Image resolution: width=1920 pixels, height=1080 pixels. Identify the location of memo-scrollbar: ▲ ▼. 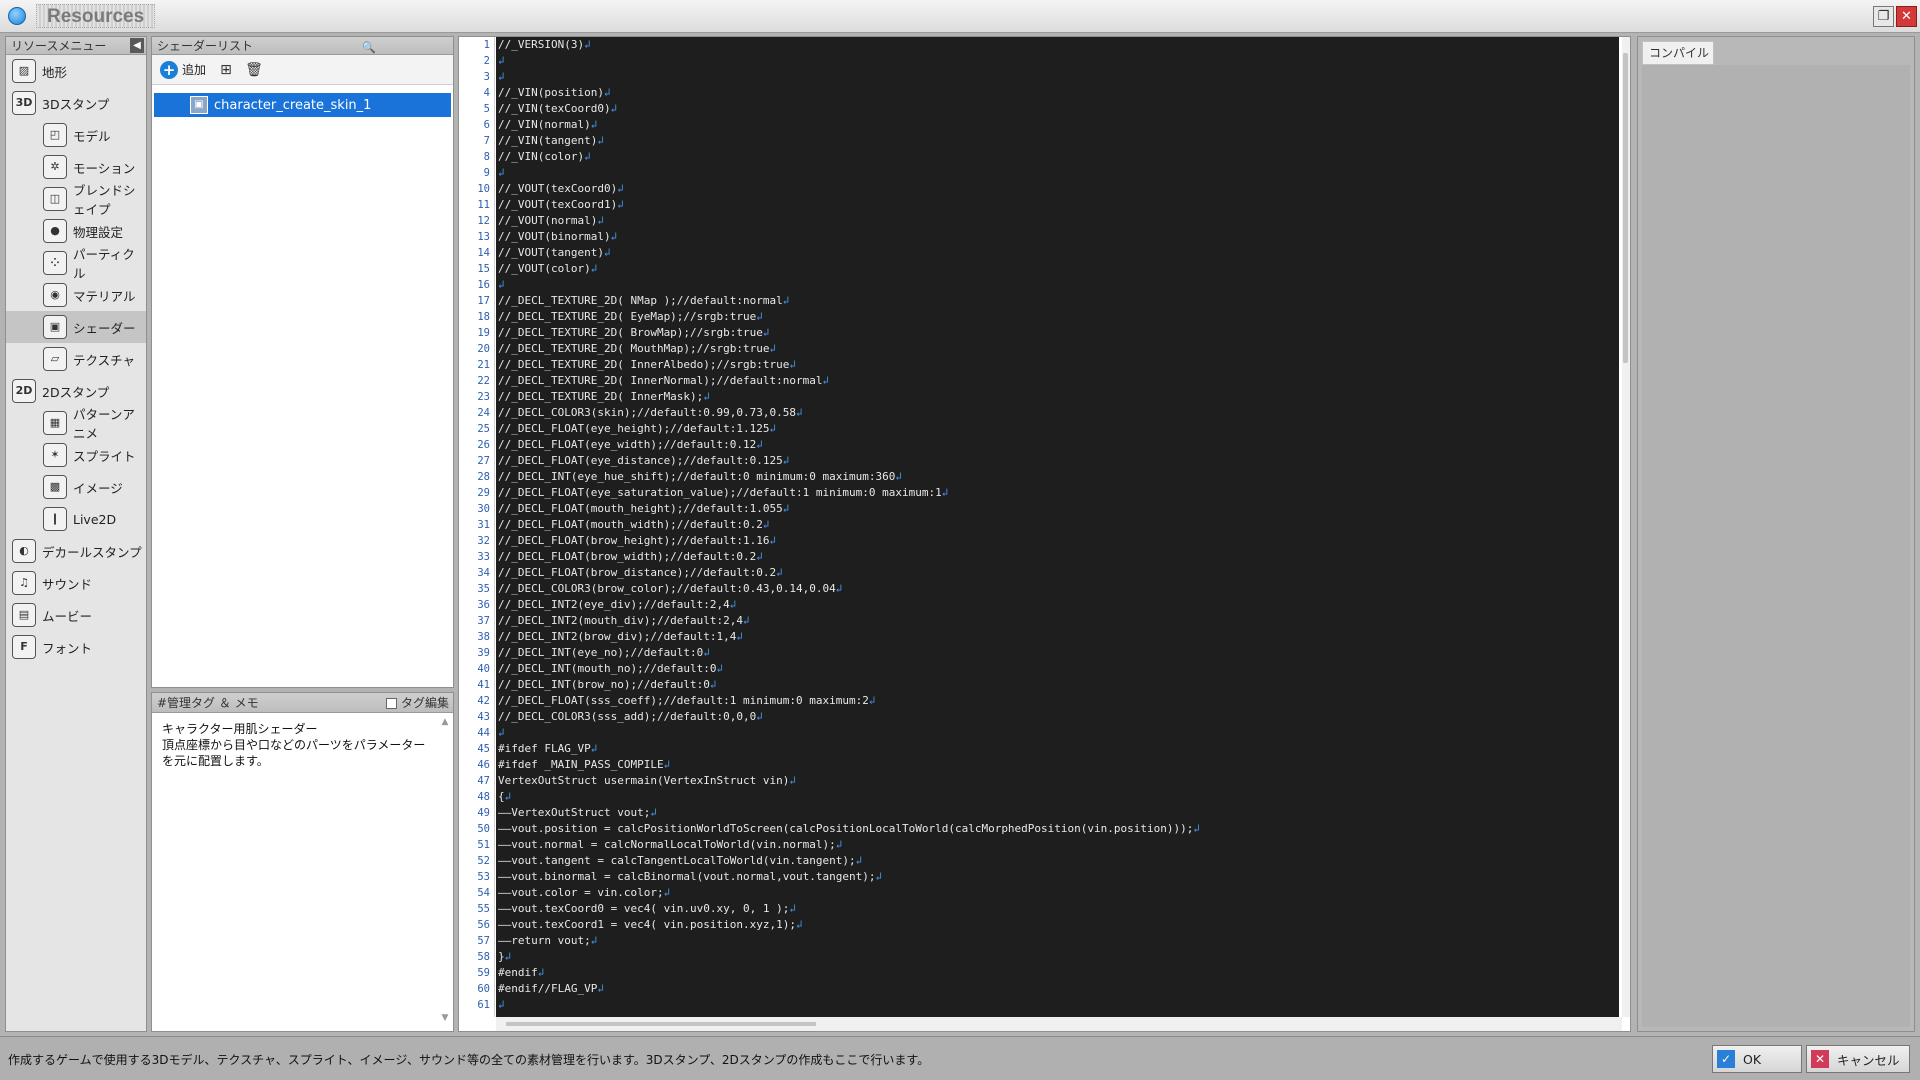
(445, 873).